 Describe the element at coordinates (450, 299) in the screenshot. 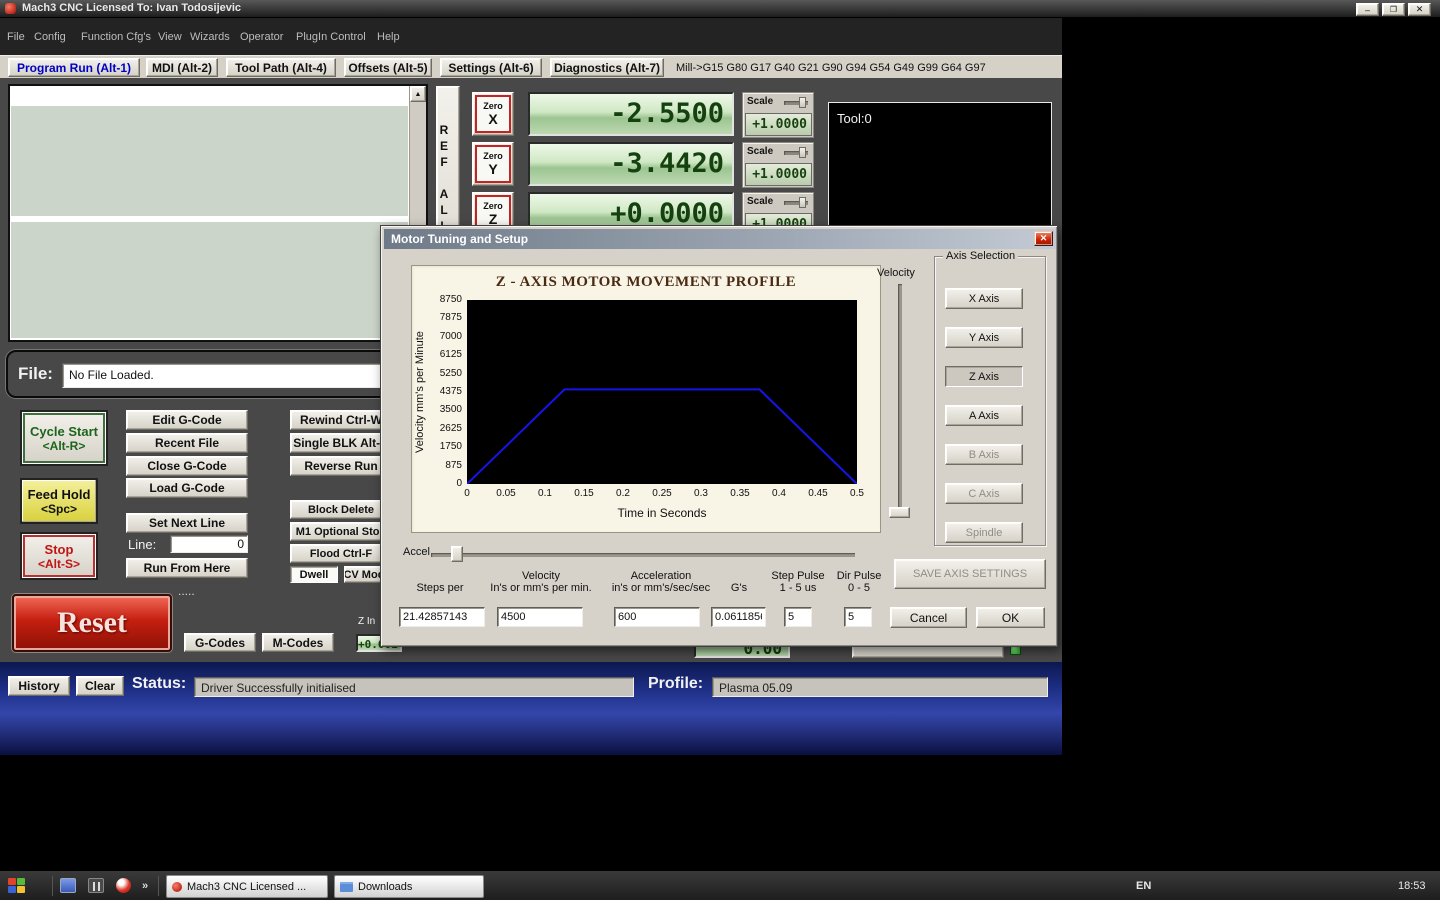

I see `y-tick-label: 8750` at that location.